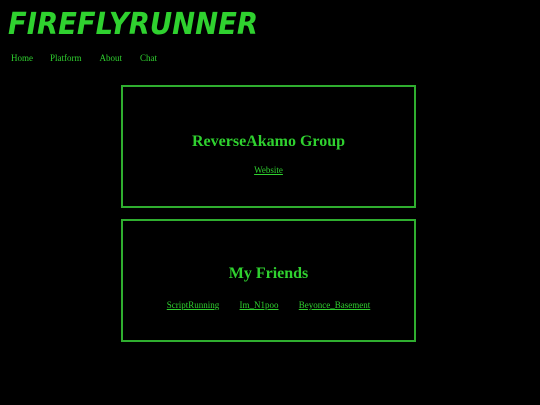  Describe the element at coordinates (259, 305) in the screenshot. I see `friend-link-im-n1poo: Im_N1poo` at that location.